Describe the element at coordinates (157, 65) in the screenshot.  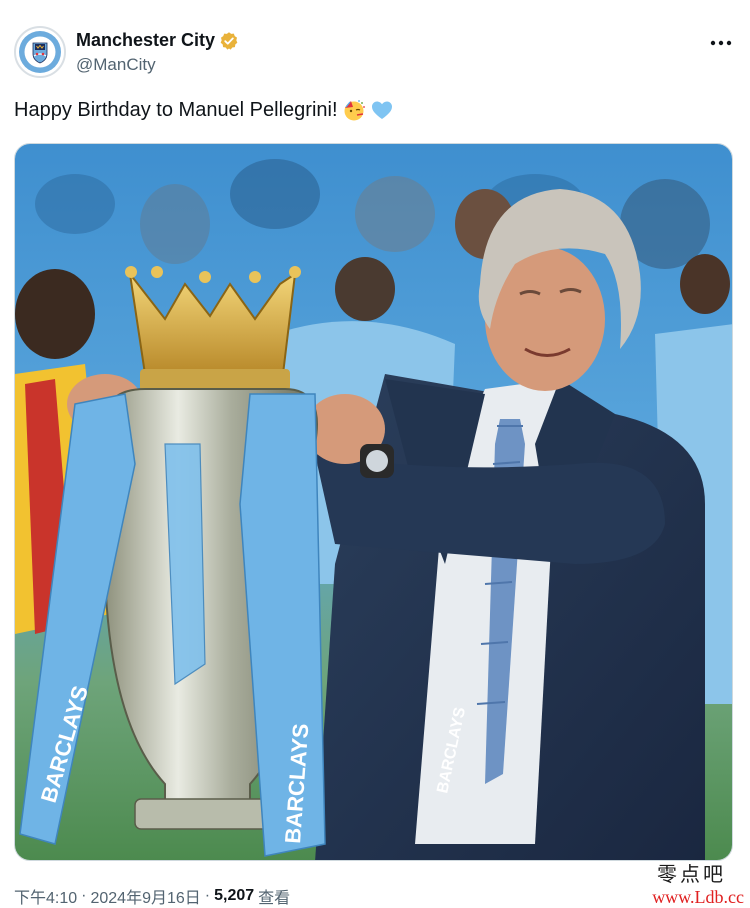
I see `author-handle: @ManCity` at that location.